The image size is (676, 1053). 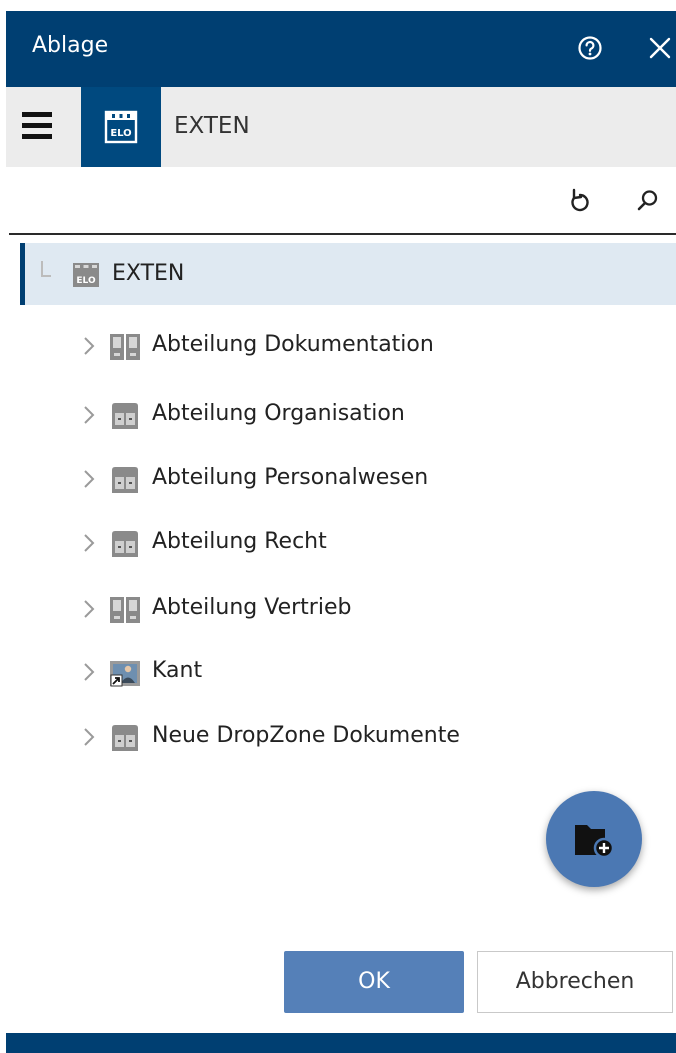 I want to click on dialog-title: Ablage, so click(x=70, y=45).